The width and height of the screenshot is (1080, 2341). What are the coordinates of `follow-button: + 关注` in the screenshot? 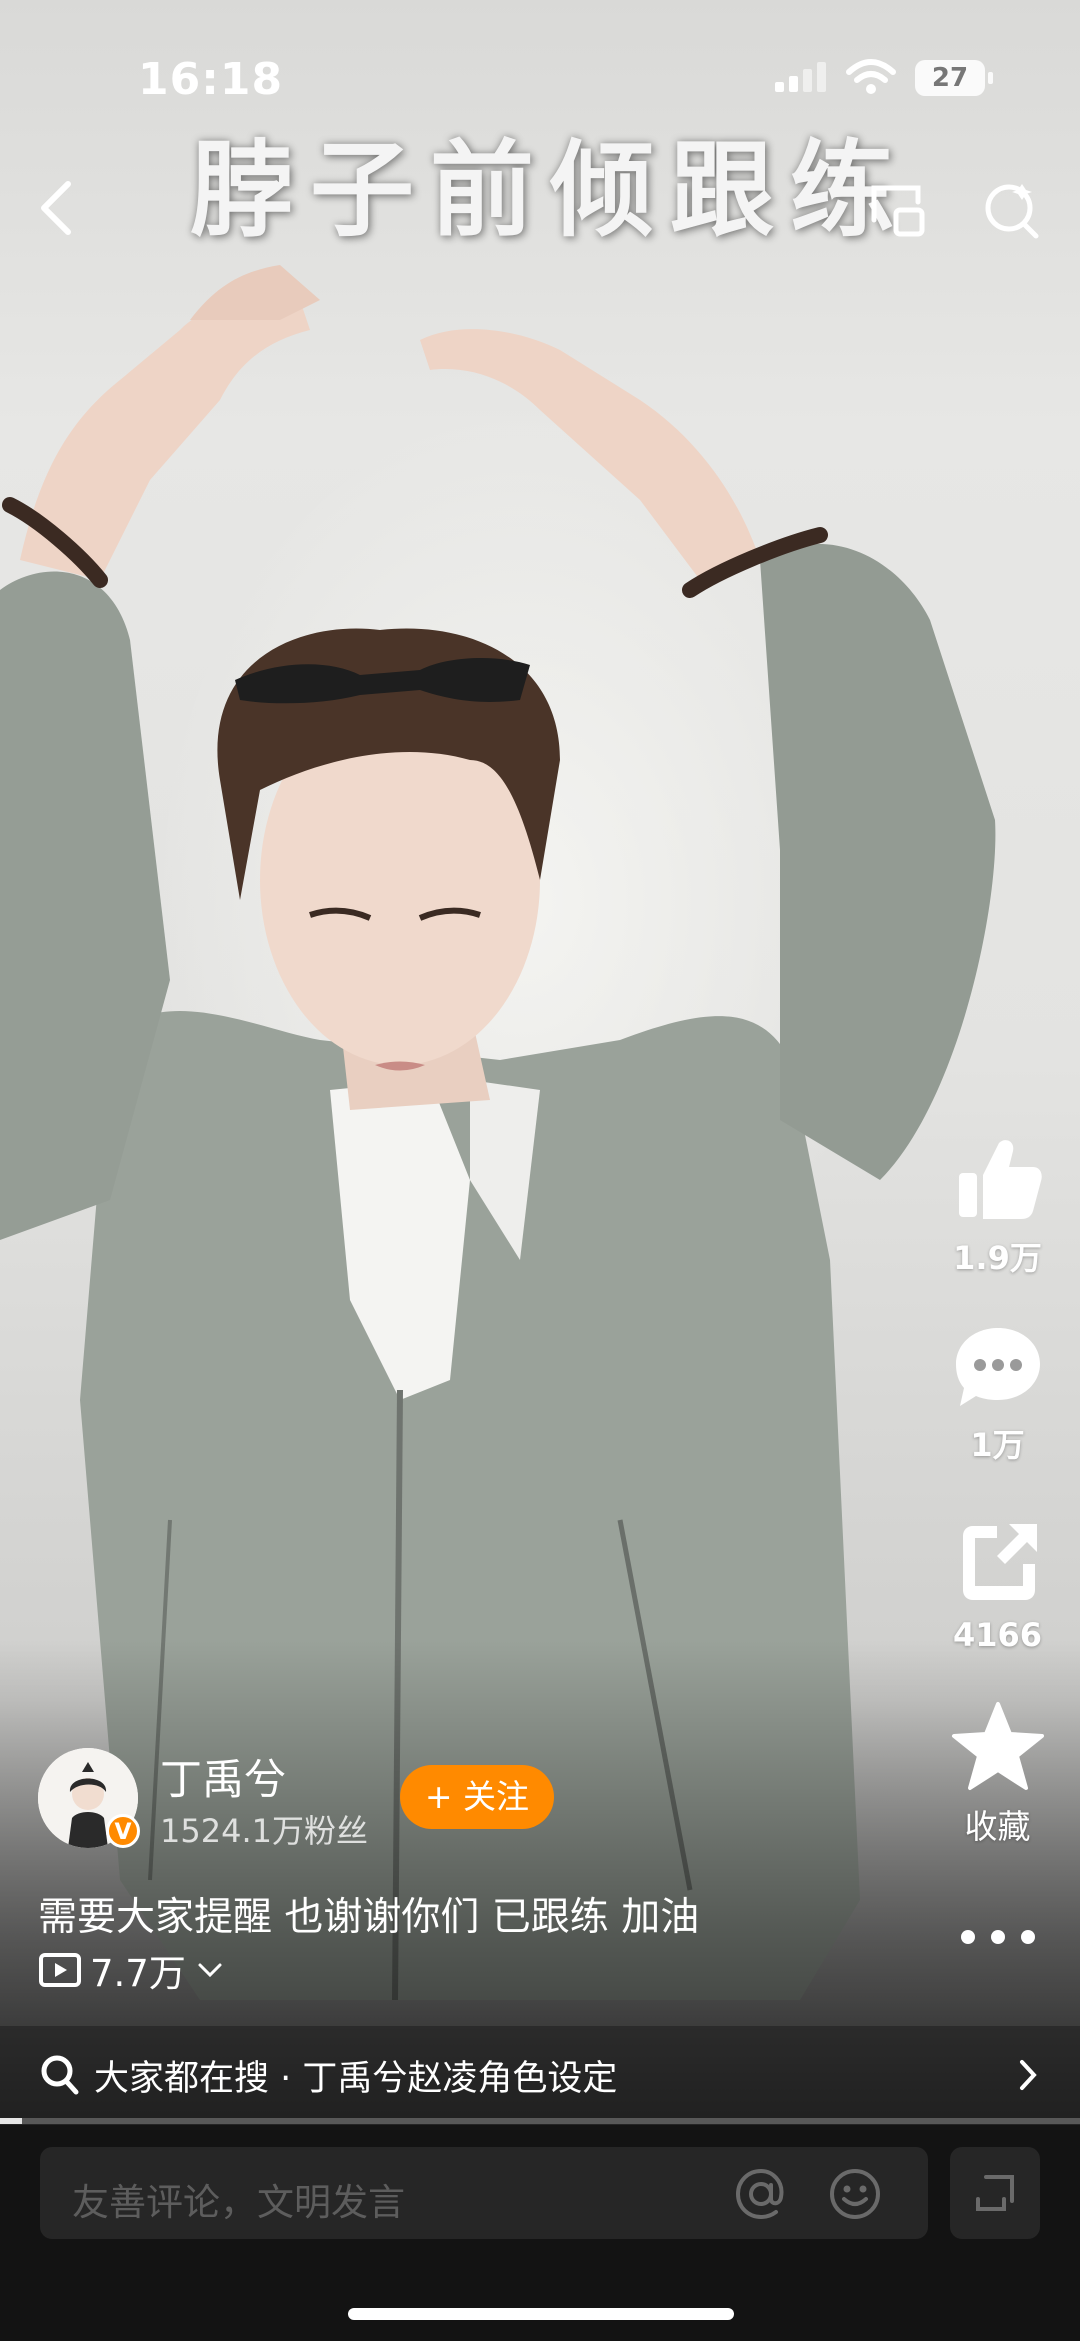 It's located at (477, 1797).